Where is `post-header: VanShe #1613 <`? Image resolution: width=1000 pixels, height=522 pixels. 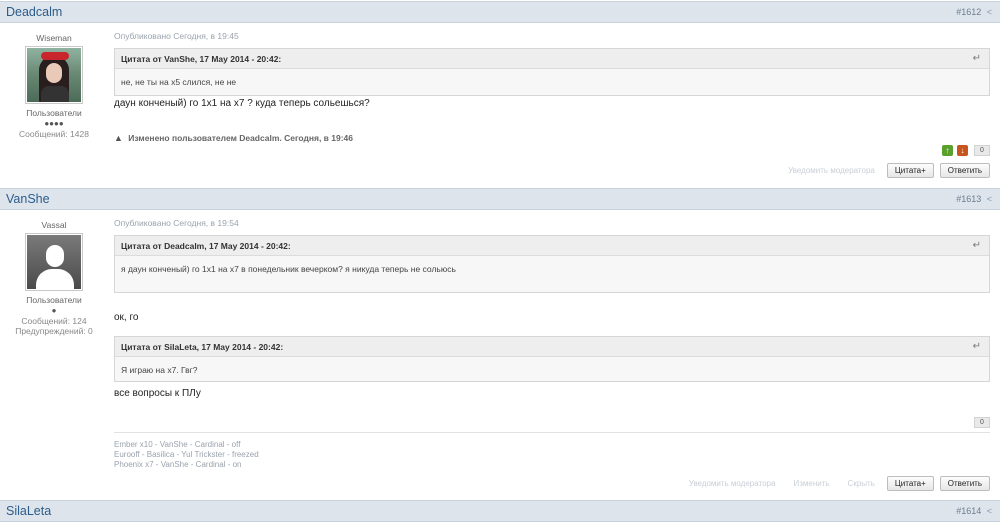
post-header: VanShe #1613 < is located at coordinates (500, 199).